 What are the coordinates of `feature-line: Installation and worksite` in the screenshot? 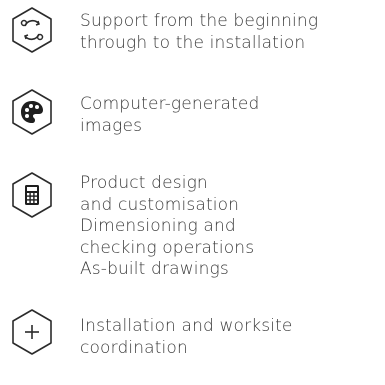 It's located at (186, 326).